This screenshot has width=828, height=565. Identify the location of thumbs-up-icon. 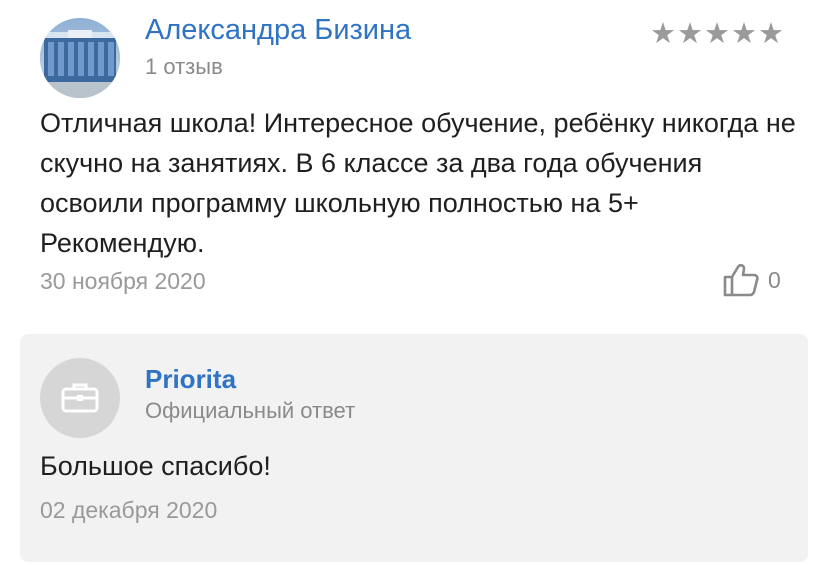
(741, 280).